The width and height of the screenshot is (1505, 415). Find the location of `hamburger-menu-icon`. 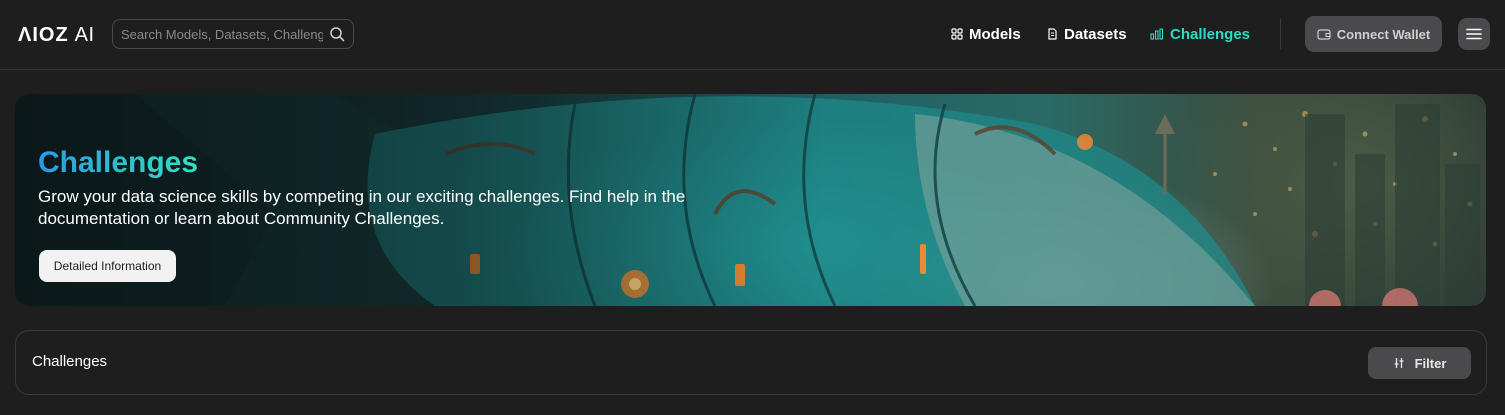

hamburger-menu-icon is located at coordinates (1474, 34).